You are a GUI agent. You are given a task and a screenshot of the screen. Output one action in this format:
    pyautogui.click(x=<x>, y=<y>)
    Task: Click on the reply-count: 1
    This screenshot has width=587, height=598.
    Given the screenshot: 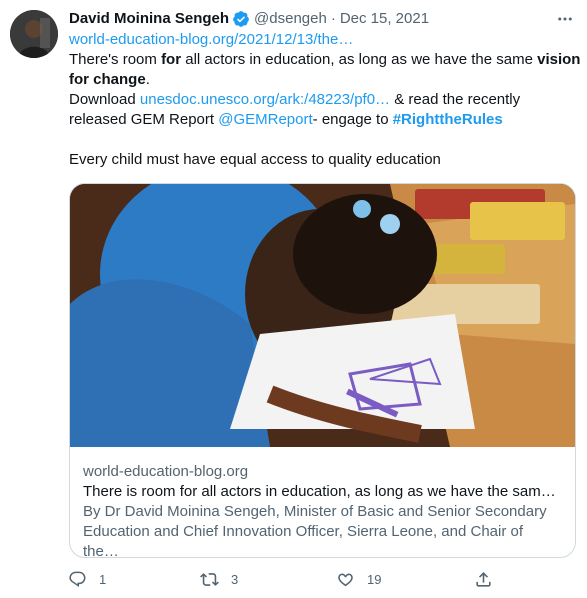 What is the action you would take?
    pyautogui.click(x=103, y=579)
    